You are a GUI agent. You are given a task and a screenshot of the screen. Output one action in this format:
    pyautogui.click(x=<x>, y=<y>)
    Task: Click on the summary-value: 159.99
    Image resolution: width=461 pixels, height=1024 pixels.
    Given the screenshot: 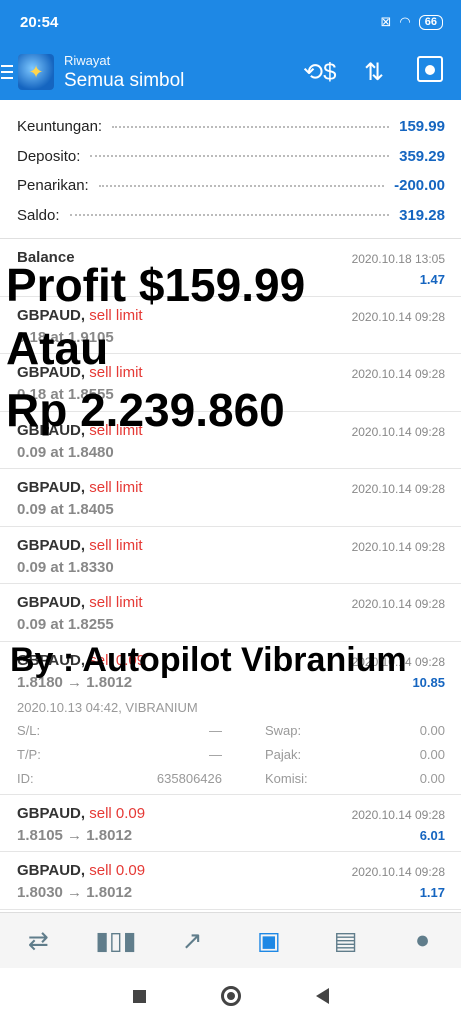 What is the action you would take?
    pyautogui.click(x=422, y=127)
    